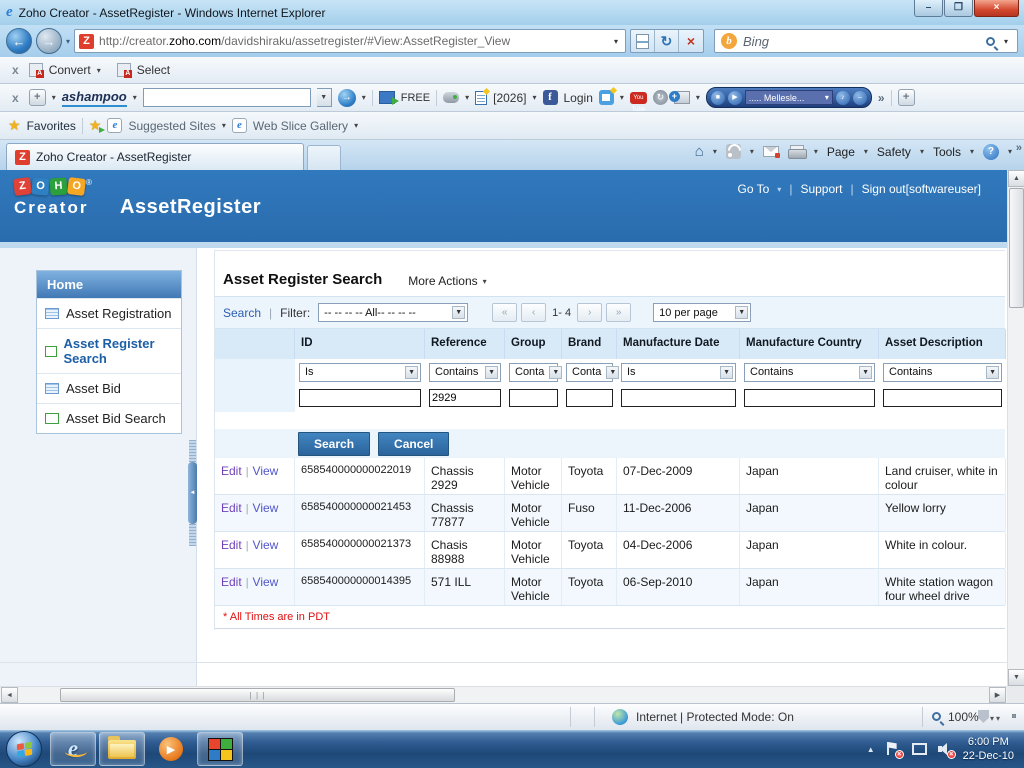 This screenshot has height=768, width=1024. What do you see at coordinates (717, 97) in the screenshot?
I see `media-stop-button: ■` at bounding box center [717, 97].